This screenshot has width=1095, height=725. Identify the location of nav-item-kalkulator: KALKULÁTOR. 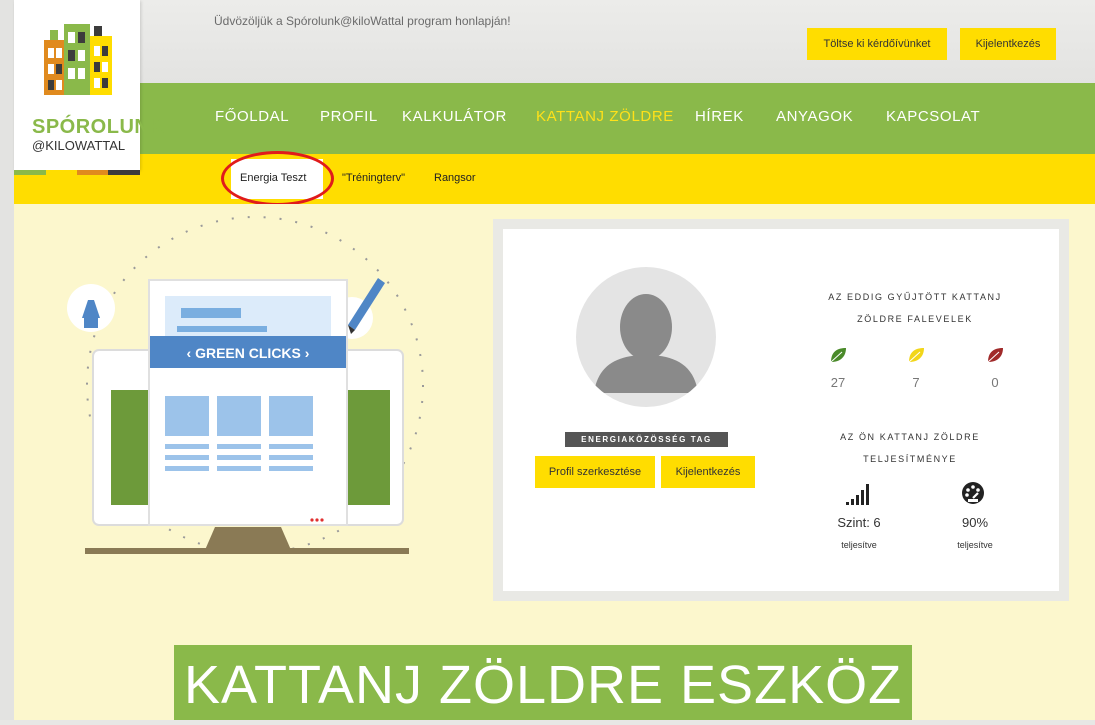
(454, 116).